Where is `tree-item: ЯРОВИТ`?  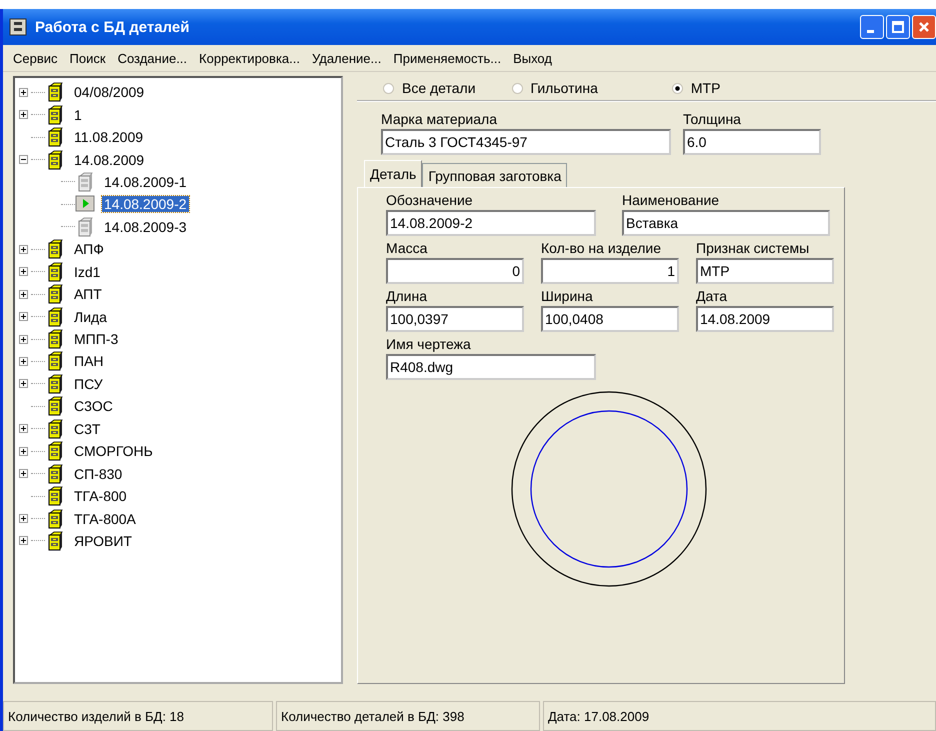
tree-item: ЯРОВИТ is located at coordinates (103, 540).